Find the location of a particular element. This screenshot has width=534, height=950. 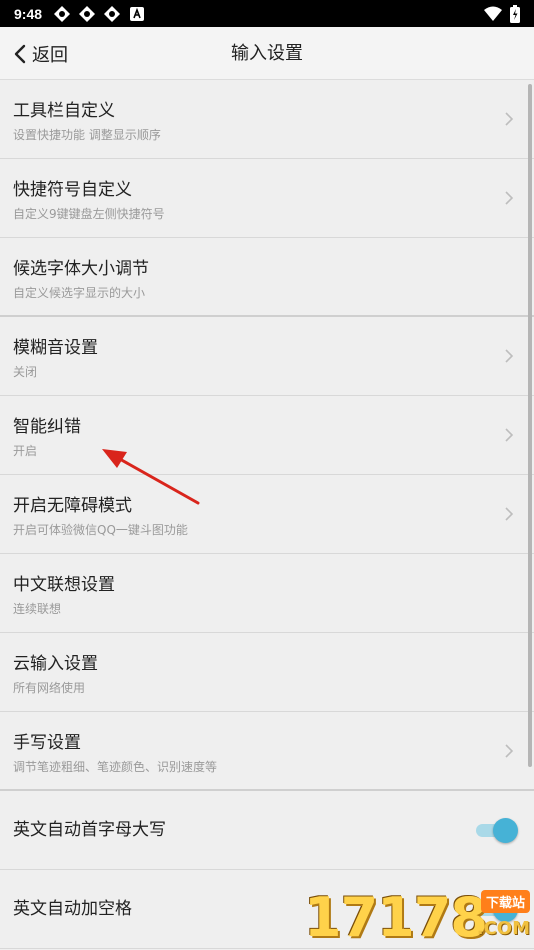

a-icon is located at coordinates (137, 13).